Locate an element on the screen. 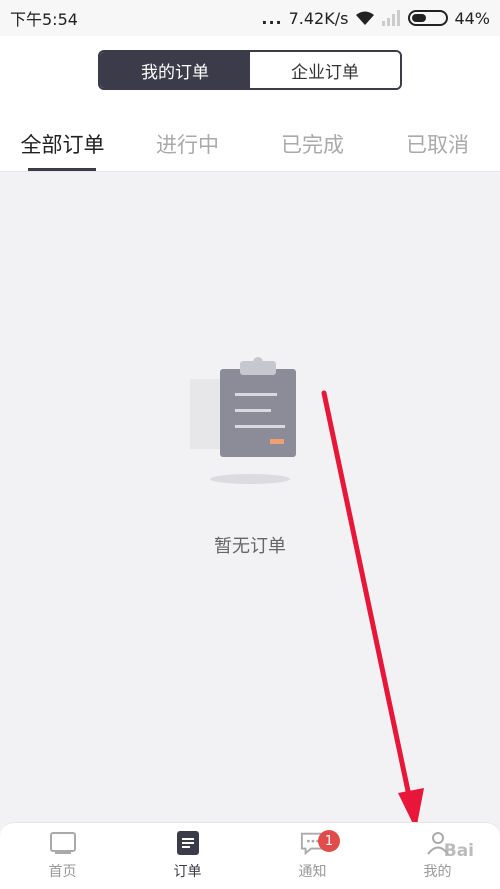 The image size is (500, 889). nav-profile: 我的 is located at coordinates (437, 856).